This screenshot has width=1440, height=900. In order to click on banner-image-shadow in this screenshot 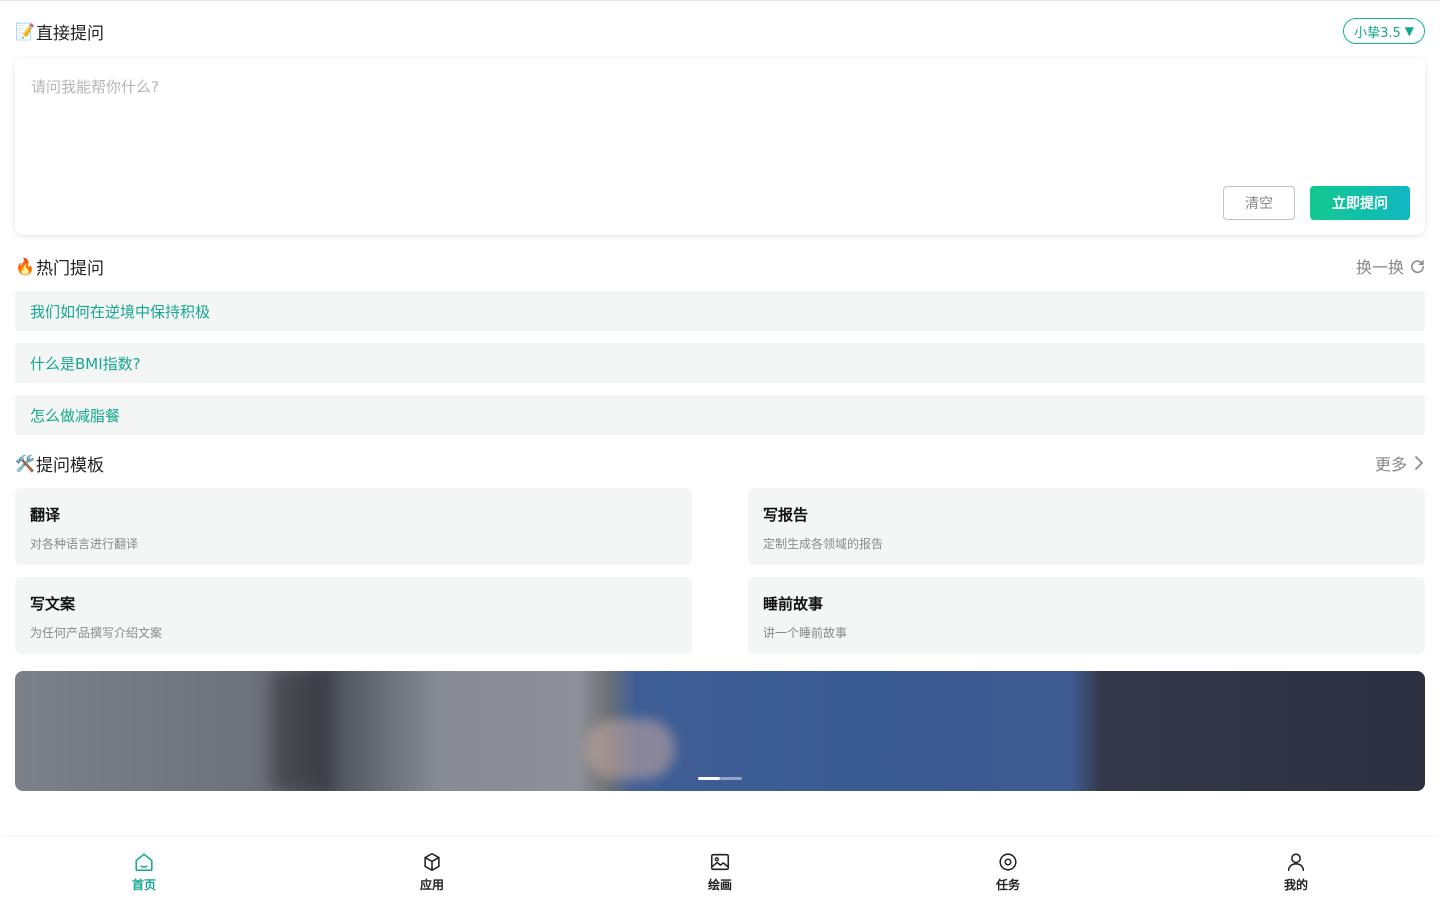, I will do `click(300, 731)`.